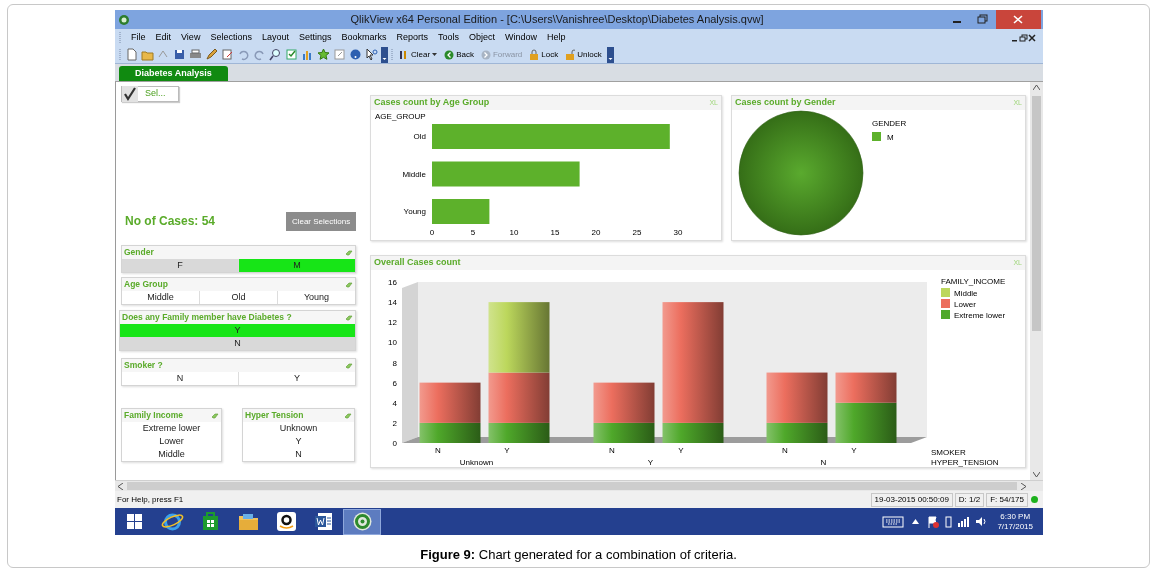 Image resolution: width=1155 pixels, height=575 pixels. What do you see at coordinates (146, 284) in the screenshot?
I see `list-box-title: Age Group` at bounding box center [146, 284].